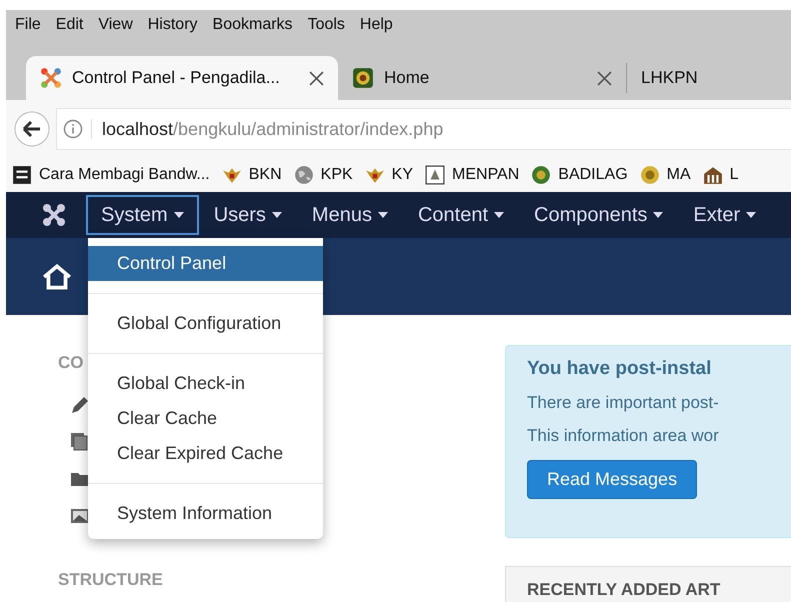 This screenshot has width=791, height=602. Describe the element at coordinates (205, 418) in the screenshot. I see `dropdown-item: Clear Cache` at that location.